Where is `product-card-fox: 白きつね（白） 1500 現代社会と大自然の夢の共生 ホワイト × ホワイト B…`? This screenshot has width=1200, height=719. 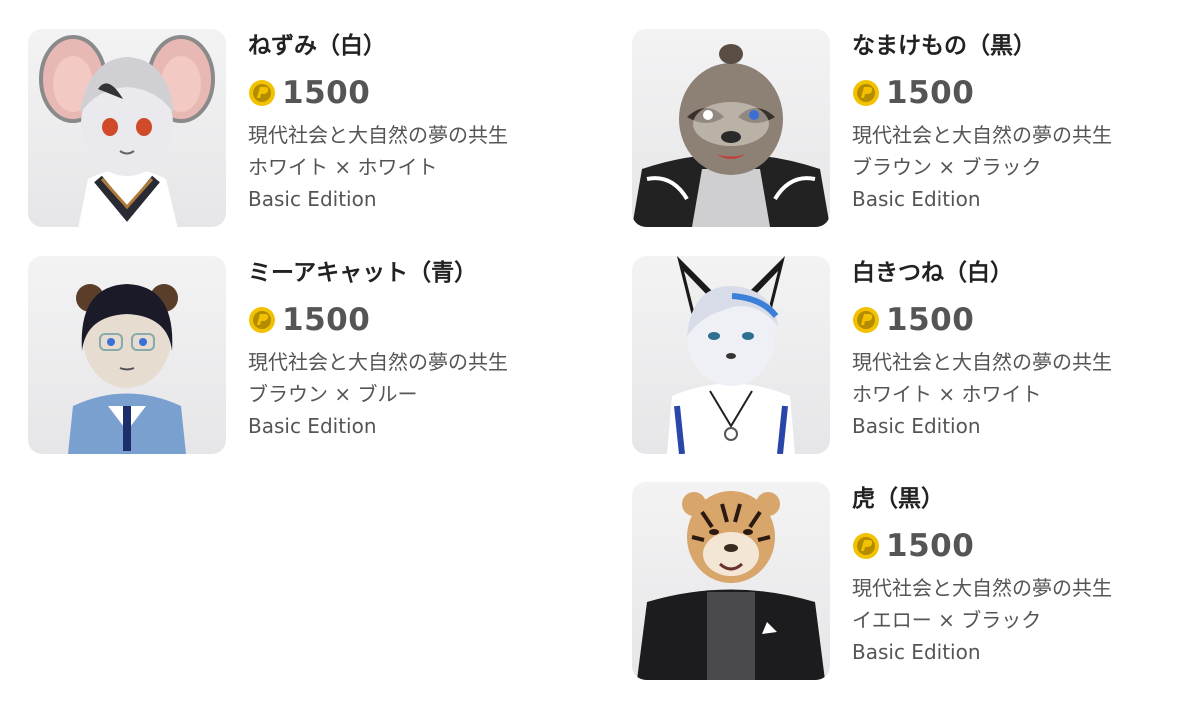
product-card-fox: 白きつね（白） 1500 現代社会と大自然の夢の共生 ホワイト × ホワイト B… is located at coordinates (912, 356).